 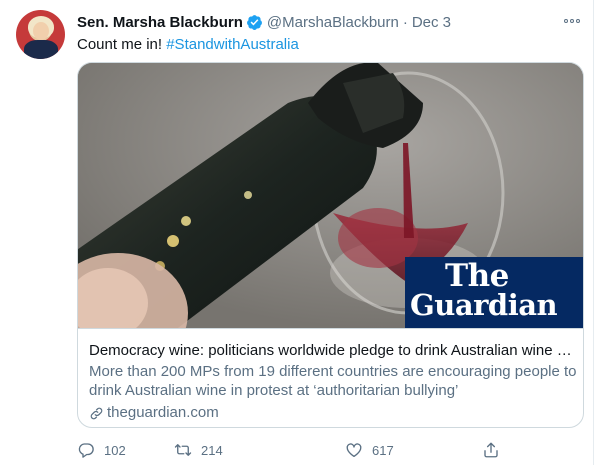 What do you see at coordinates (333, 22) in the screenshot?
I see `author-handle: @MarshaBlackburn` at bounding box center [333, 22].